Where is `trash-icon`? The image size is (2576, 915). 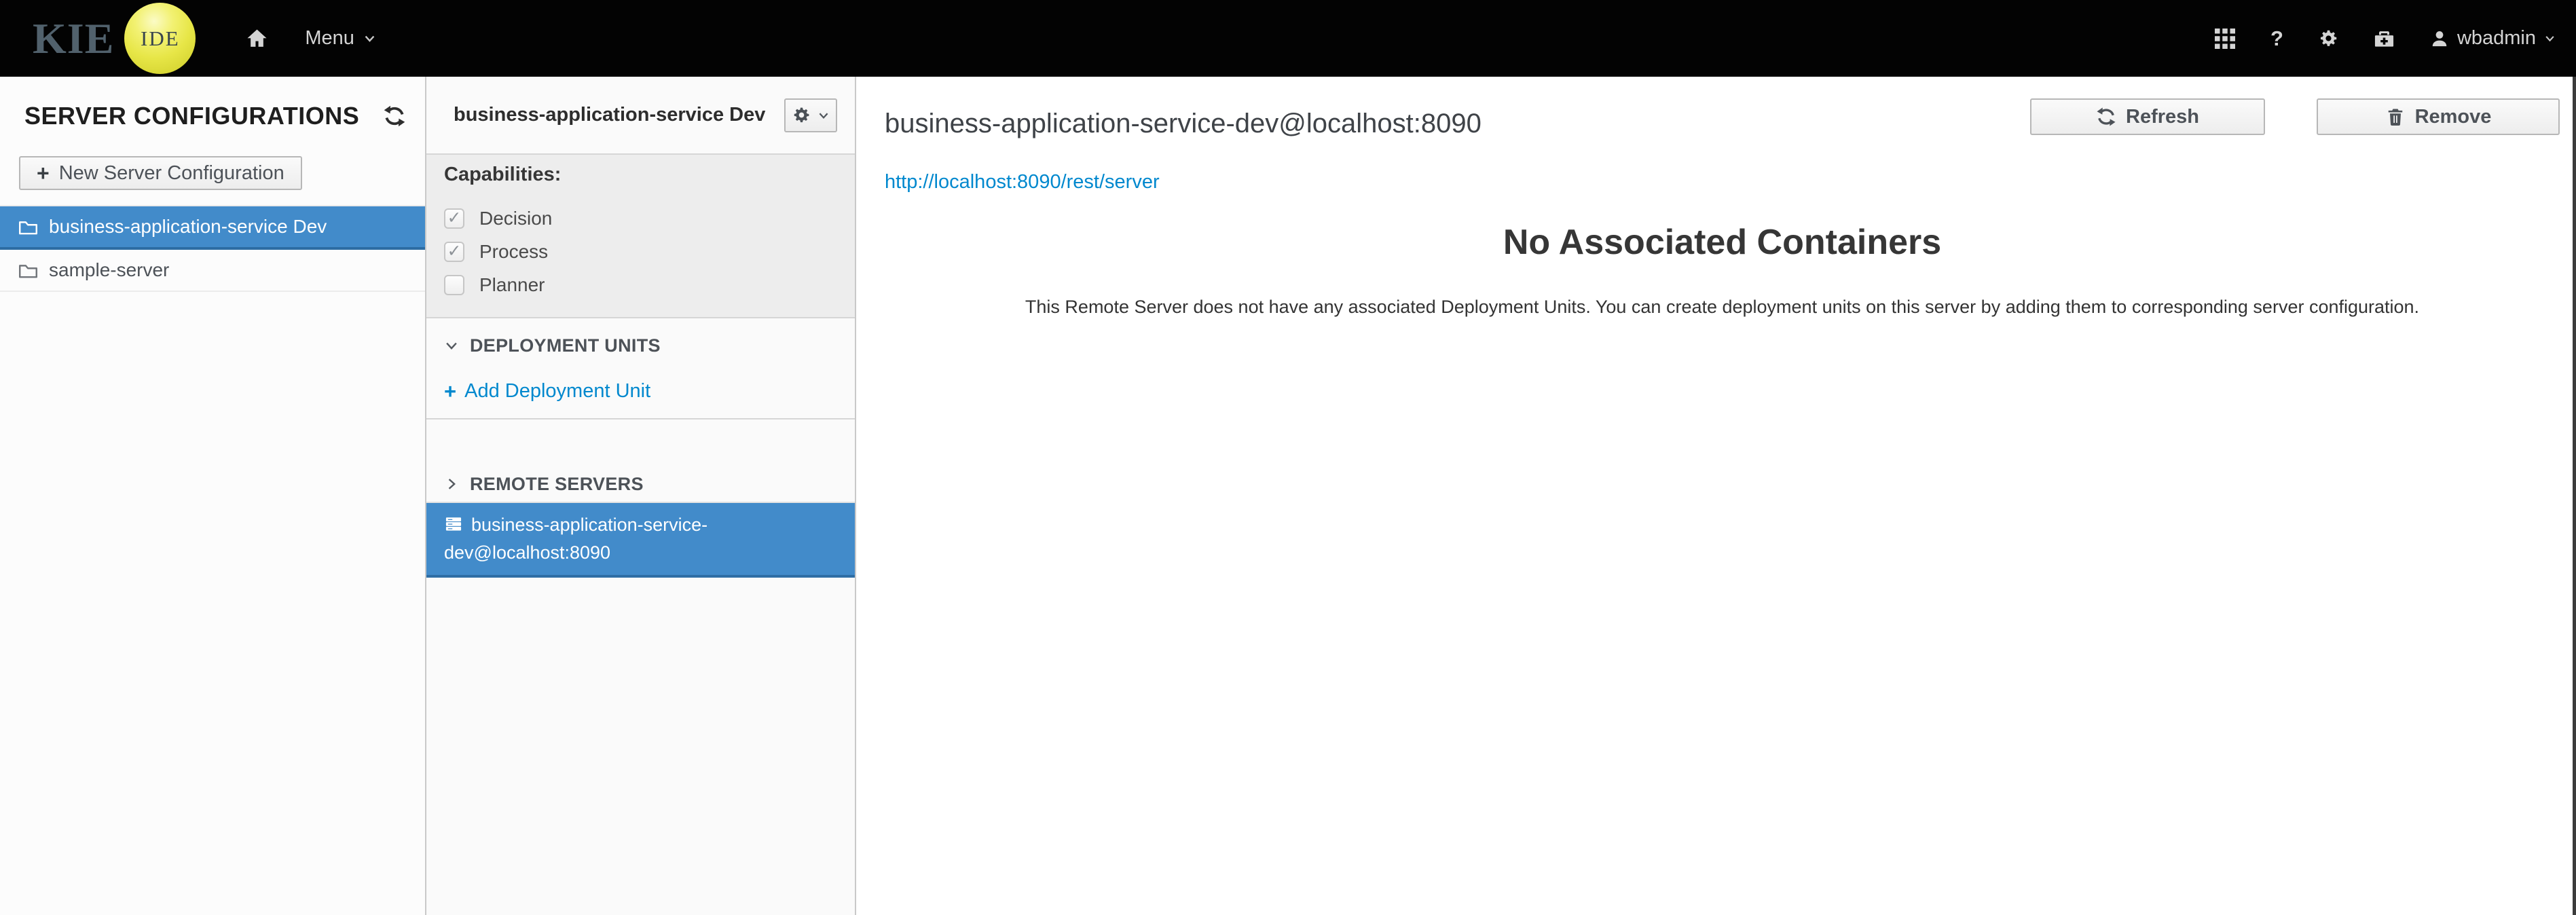 trash-icon is located at coordinates (2395, 117).